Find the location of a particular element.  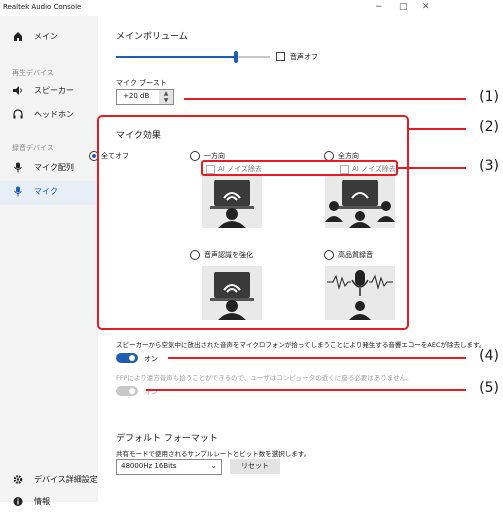

aec-toggle-label: オン is located at coordinates (151, 359).